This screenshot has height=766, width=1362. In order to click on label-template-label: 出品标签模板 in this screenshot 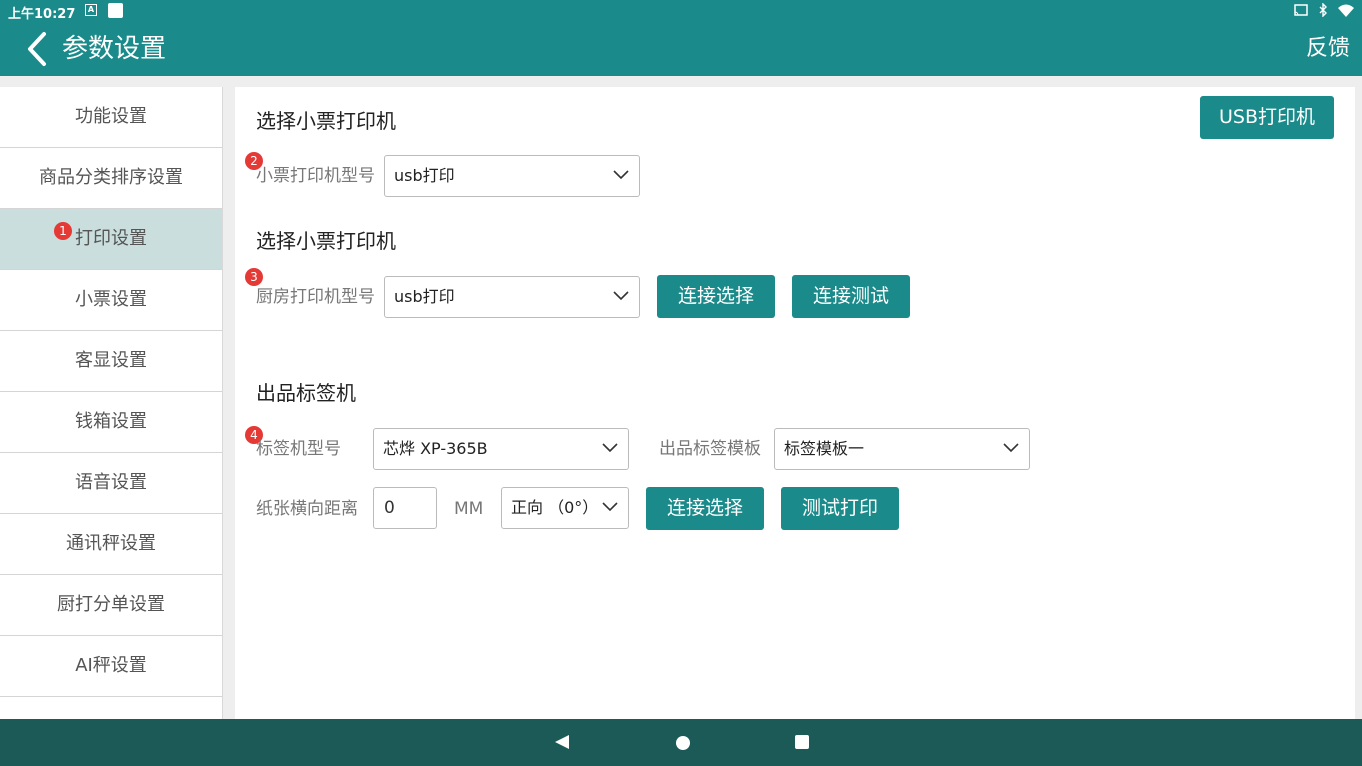, I will do `click(710, 449)`.